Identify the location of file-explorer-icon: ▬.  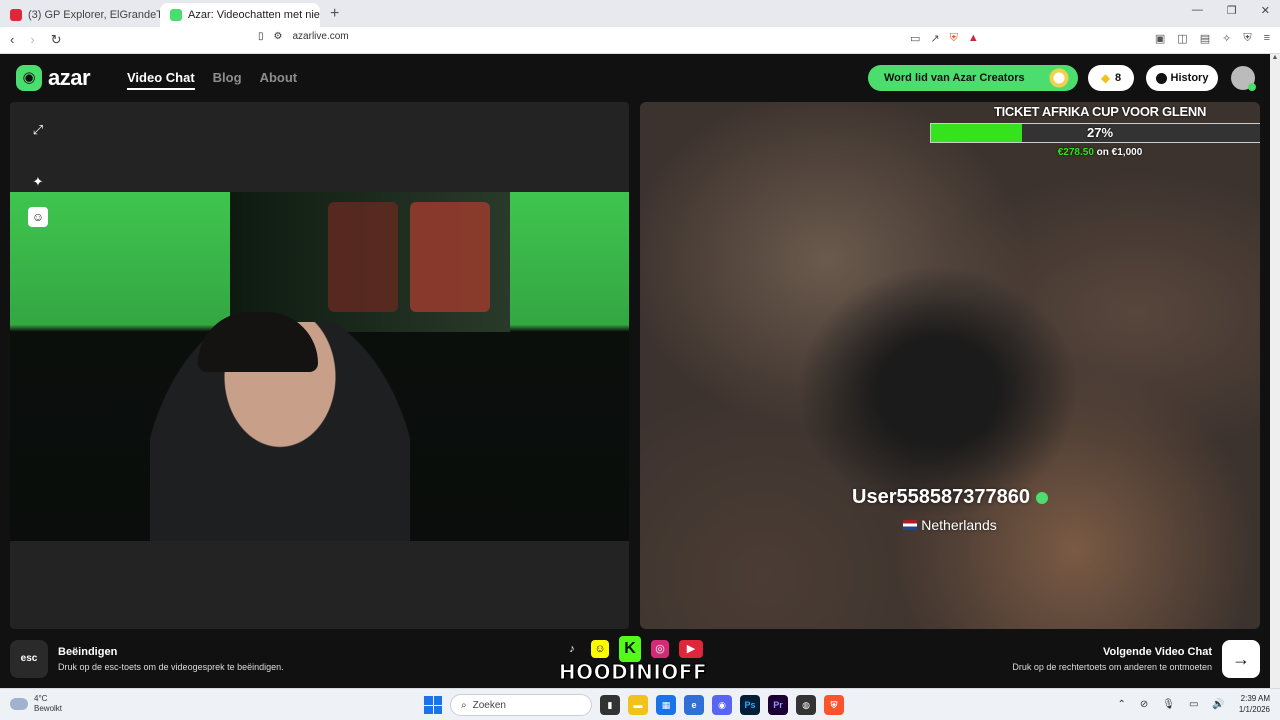
(638, 705).